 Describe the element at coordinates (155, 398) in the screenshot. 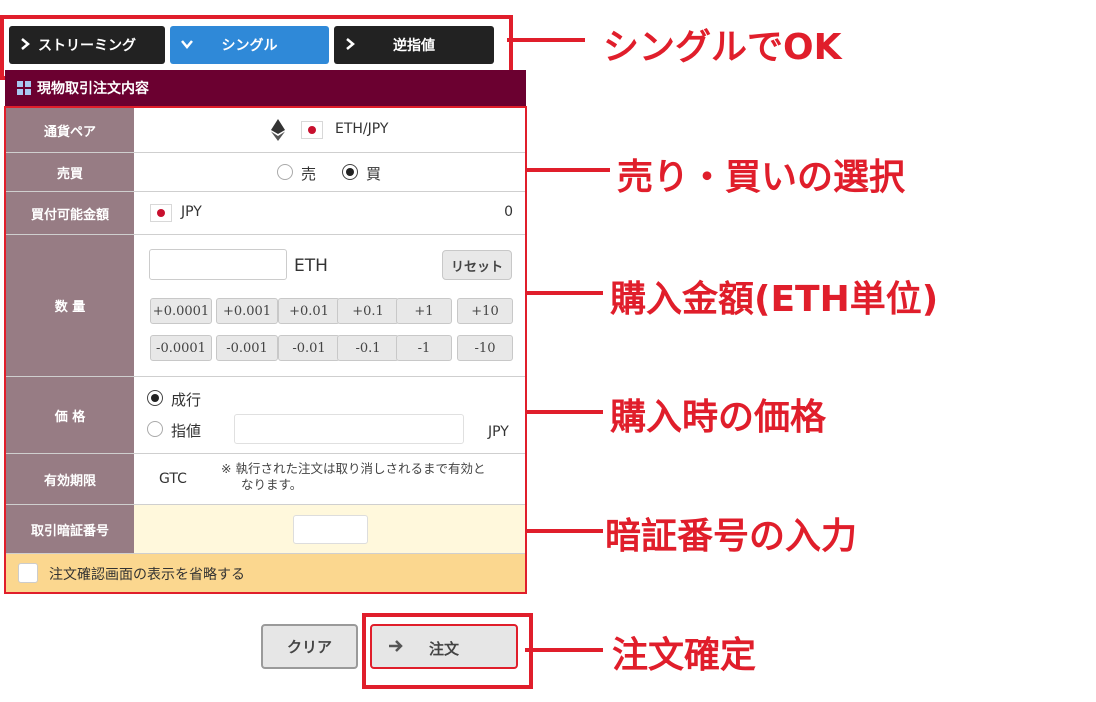

I see `market-radio` at that location.